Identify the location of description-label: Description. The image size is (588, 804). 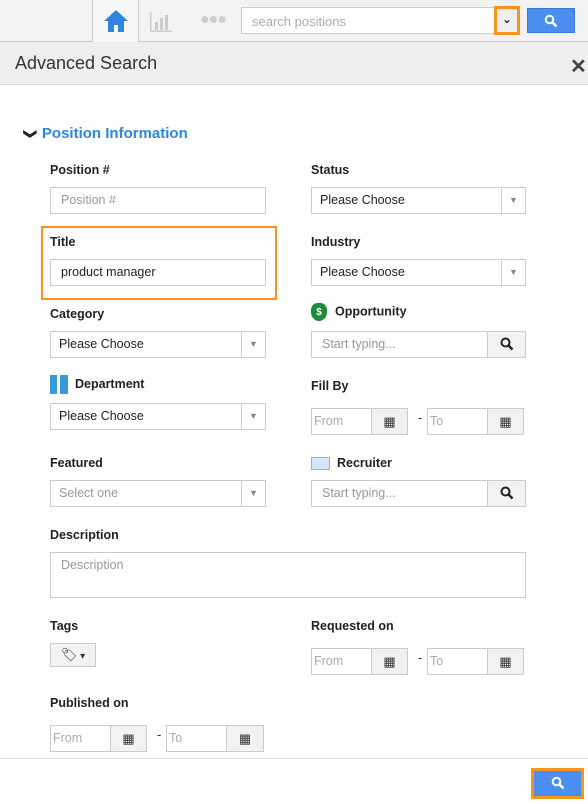
(84, 535).